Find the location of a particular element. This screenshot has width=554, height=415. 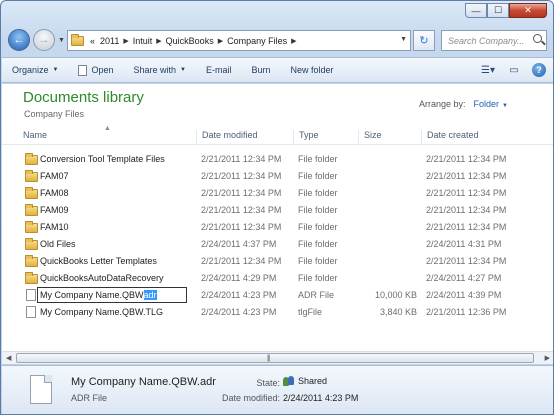

new-folder-label: New folder is located at coordinates (312, 70).